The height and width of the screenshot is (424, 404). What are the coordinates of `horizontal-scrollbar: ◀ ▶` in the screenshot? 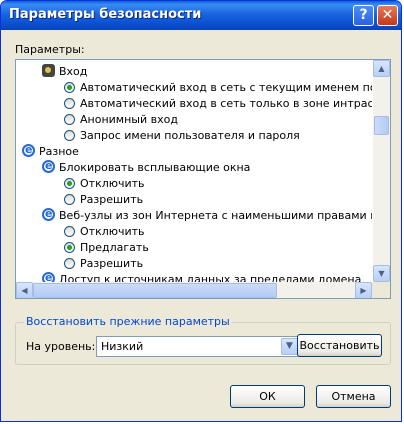 It's located at (194, 290).